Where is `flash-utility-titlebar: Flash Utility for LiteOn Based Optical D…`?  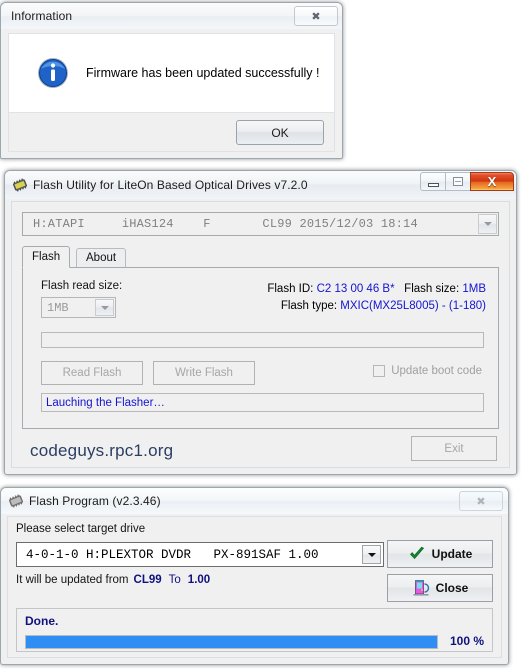
flash-utility-titlebar: Flash Utility for LiteOn Based Optical D… is located at coordinates (260, 185).